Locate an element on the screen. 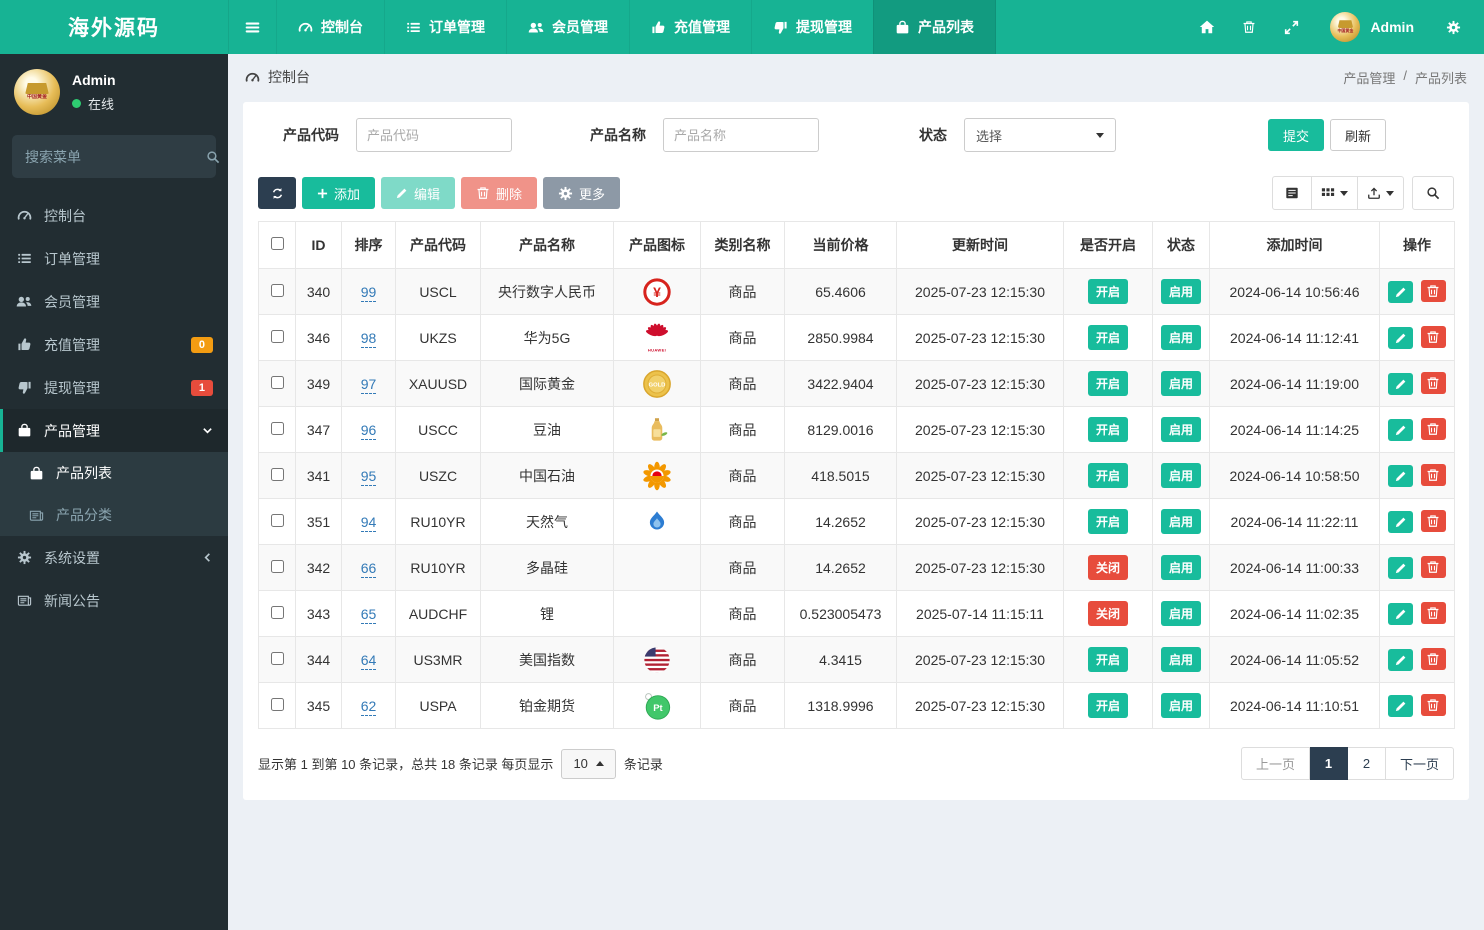 The height and width of the screenshot is (930, 1484). sort-link: 96 is located at coordinates (368, 430).